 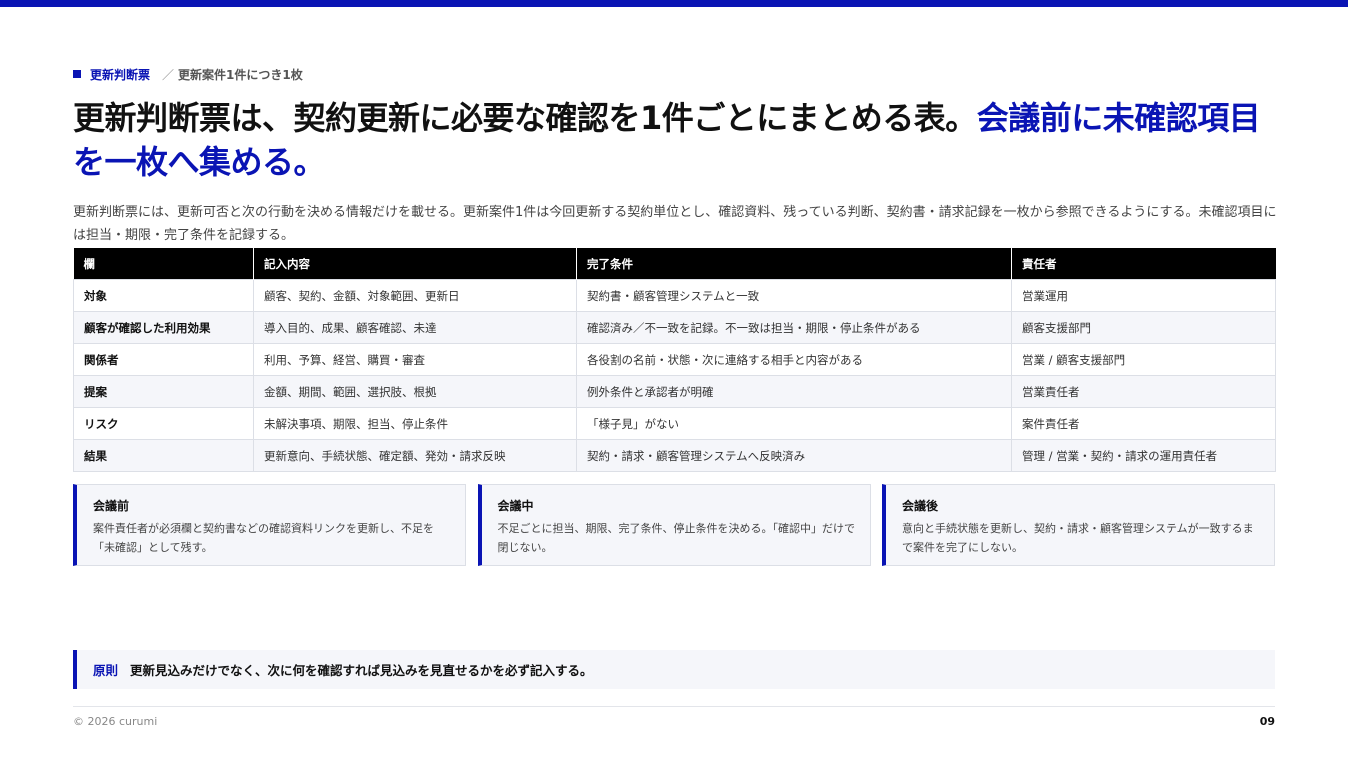 I want to click on card-title: 会議後, so click(x=920, y=506).